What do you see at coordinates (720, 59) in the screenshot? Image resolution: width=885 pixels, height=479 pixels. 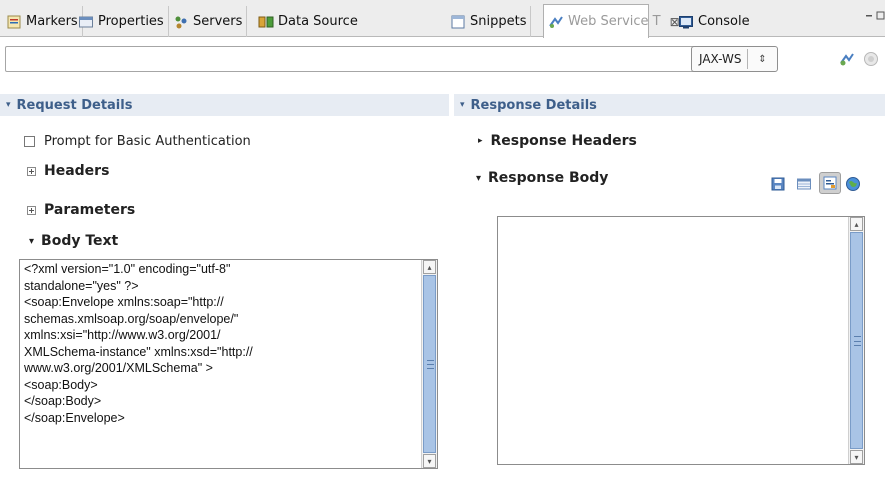 I see `protocol-value: JAX-WS` at bounding box center [720, 59].